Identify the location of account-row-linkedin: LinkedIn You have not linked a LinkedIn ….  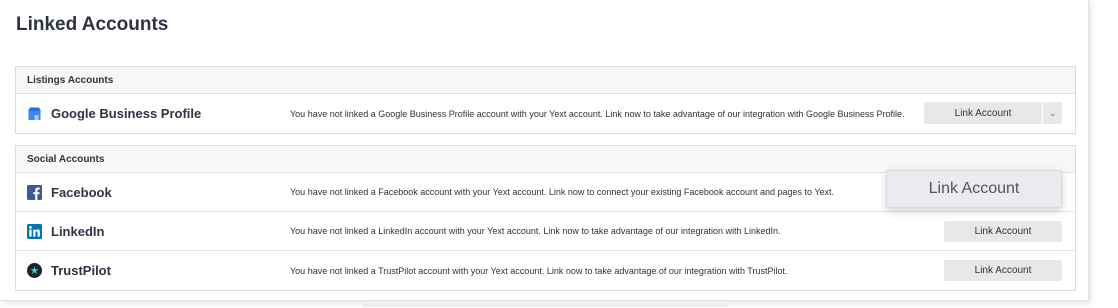
(545, 231).